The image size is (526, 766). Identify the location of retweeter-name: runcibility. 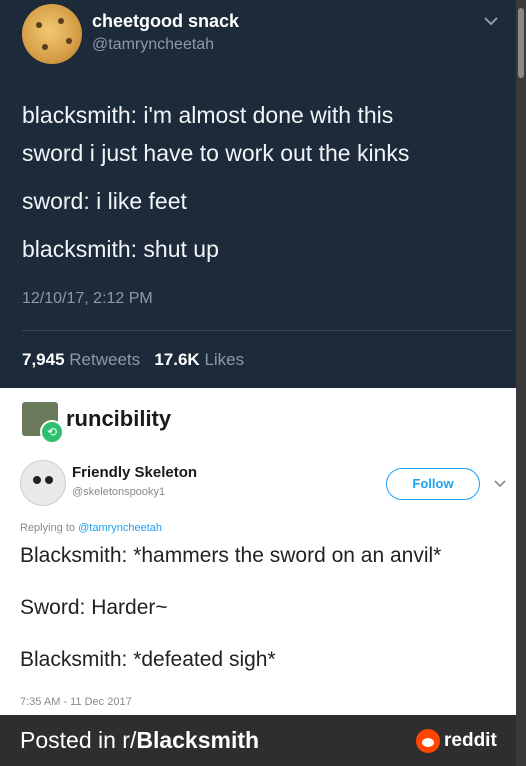
(118, 419).